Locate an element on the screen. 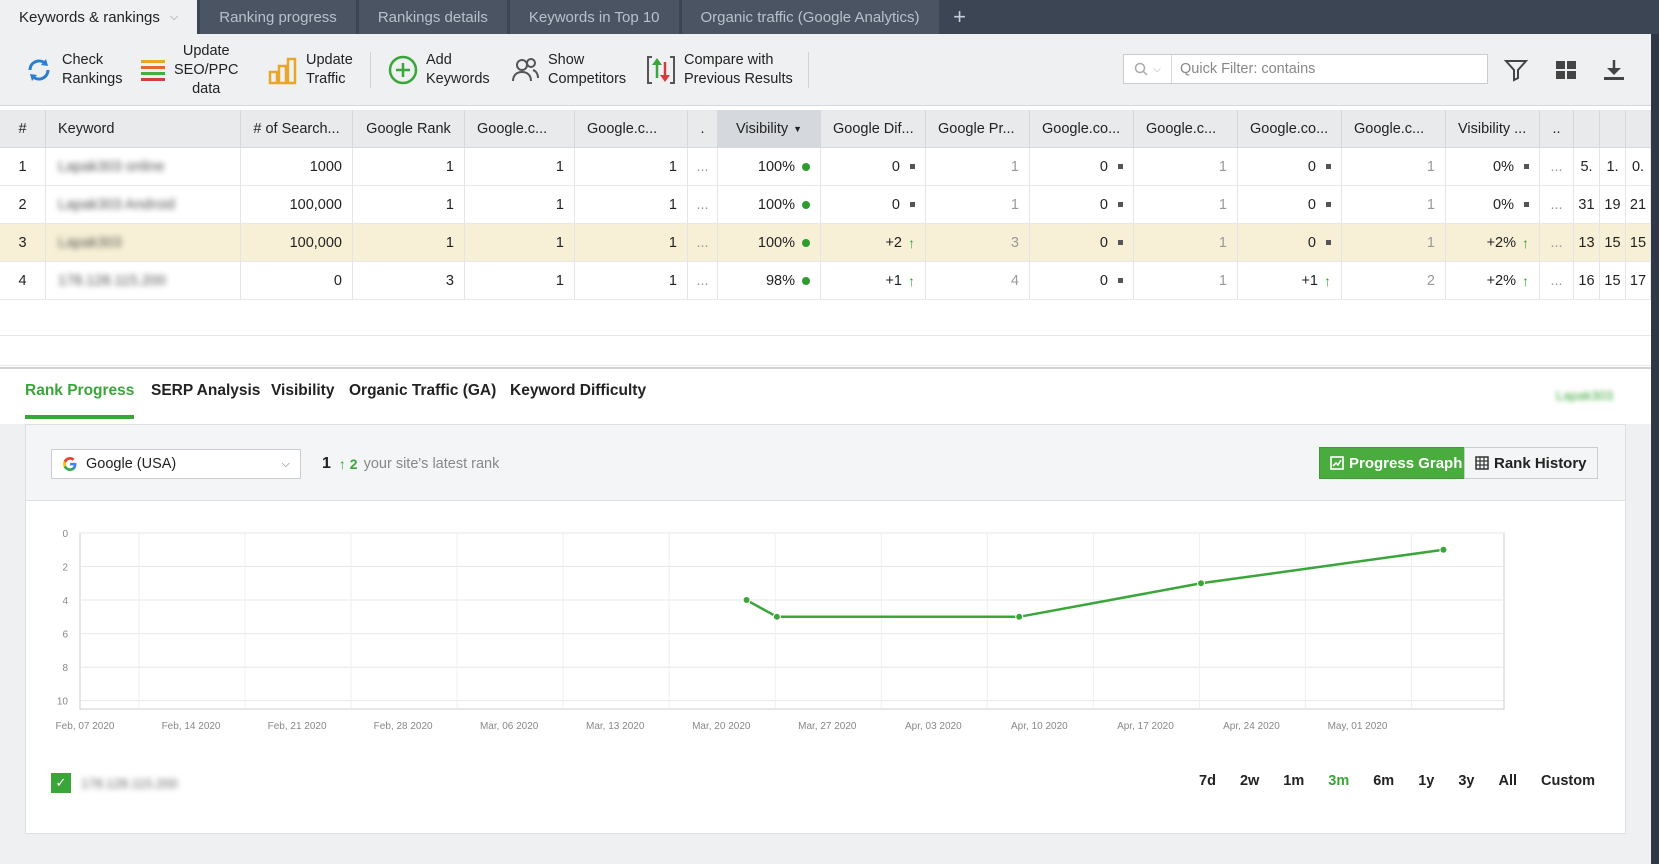 The height and width of the screenshot is (864, 1659). latest-rank: 1 ↑ 2 your site's latest rank is located at coordinates (410, 464).